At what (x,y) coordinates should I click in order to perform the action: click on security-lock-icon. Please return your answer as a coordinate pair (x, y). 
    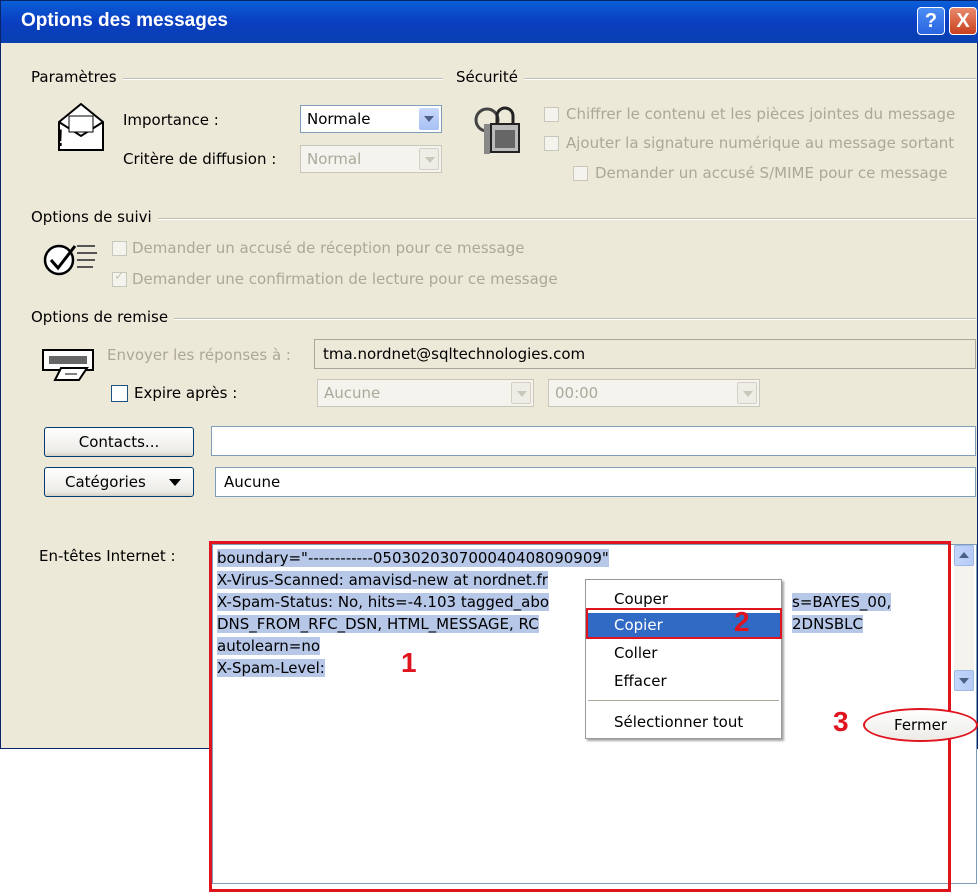
    Looking at the image, I should click on (497, 130).